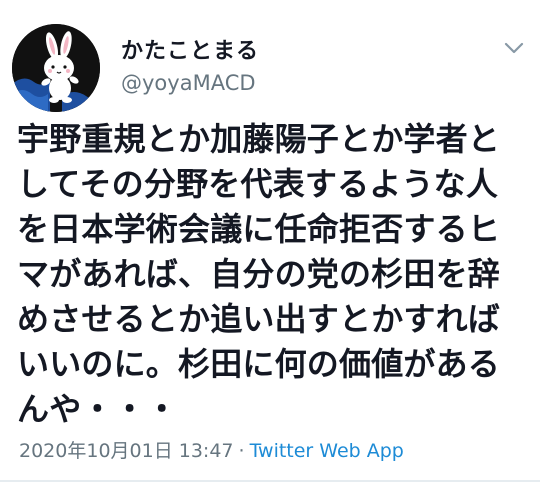 This screenshot has width=540, height=482. I want to click on tweet-text-line: してその分野を代表するような人, so click(258, 184).